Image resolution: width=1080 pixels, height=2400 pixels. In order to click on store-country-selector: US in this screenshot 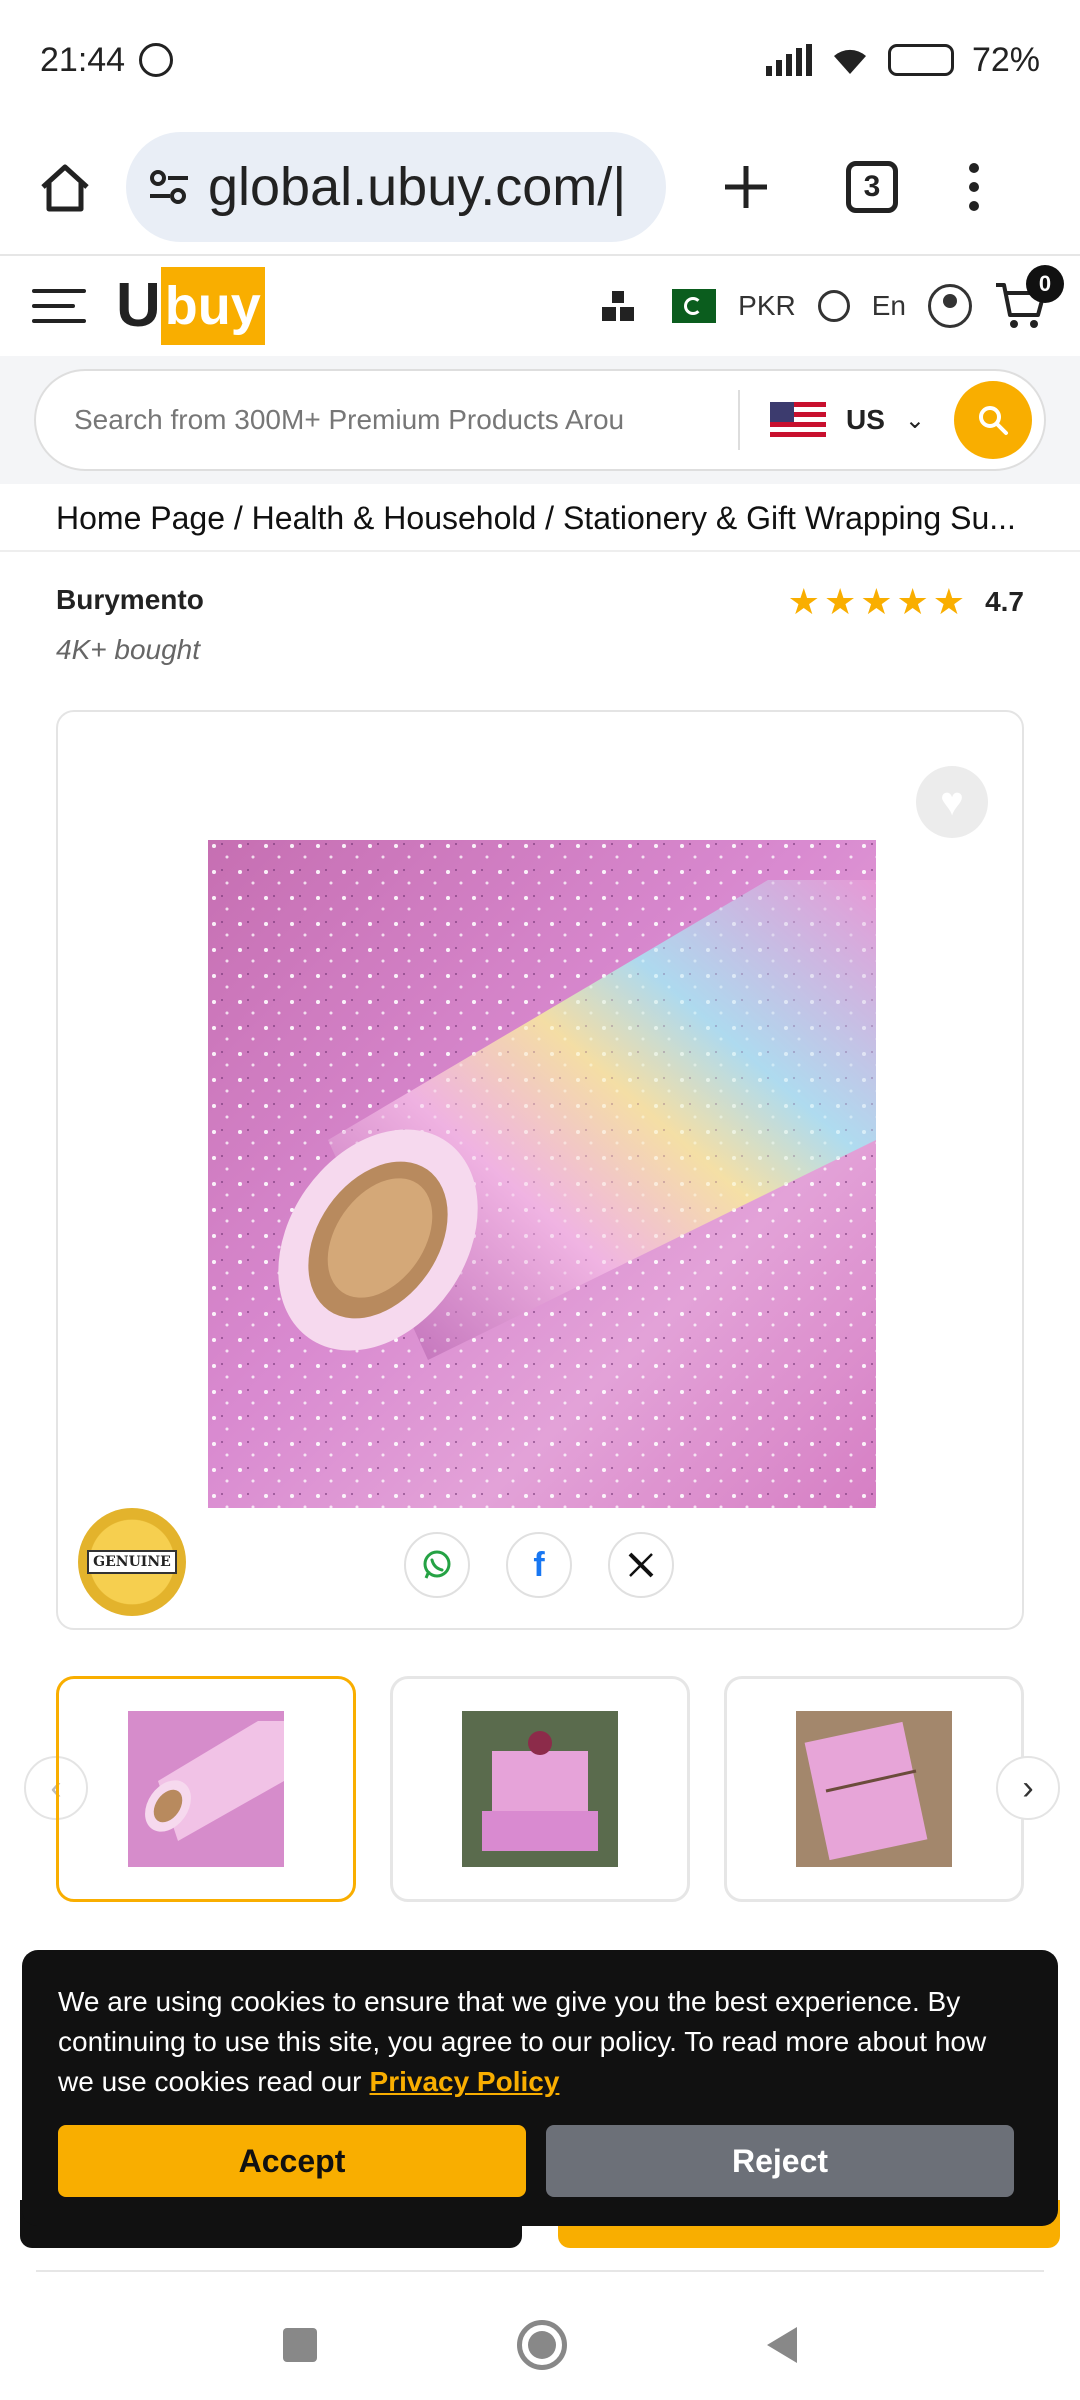, I will do `click(865, 420)`.